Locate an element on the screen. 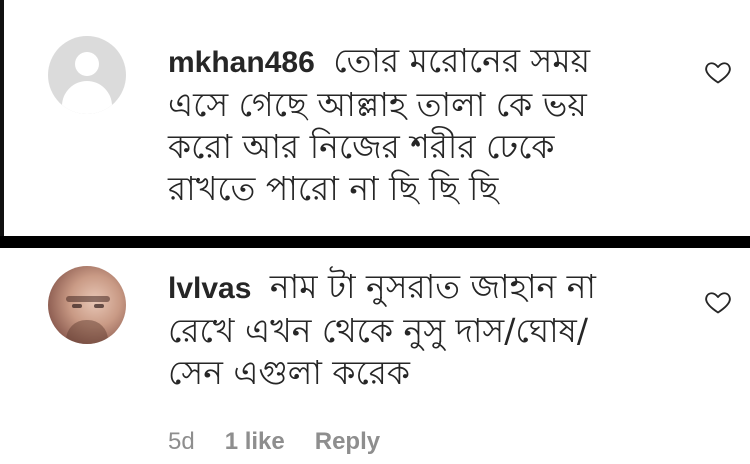 The width and height of the screenshot is (750, 464). like-count: 1 like is located at coordinates (255, 442).